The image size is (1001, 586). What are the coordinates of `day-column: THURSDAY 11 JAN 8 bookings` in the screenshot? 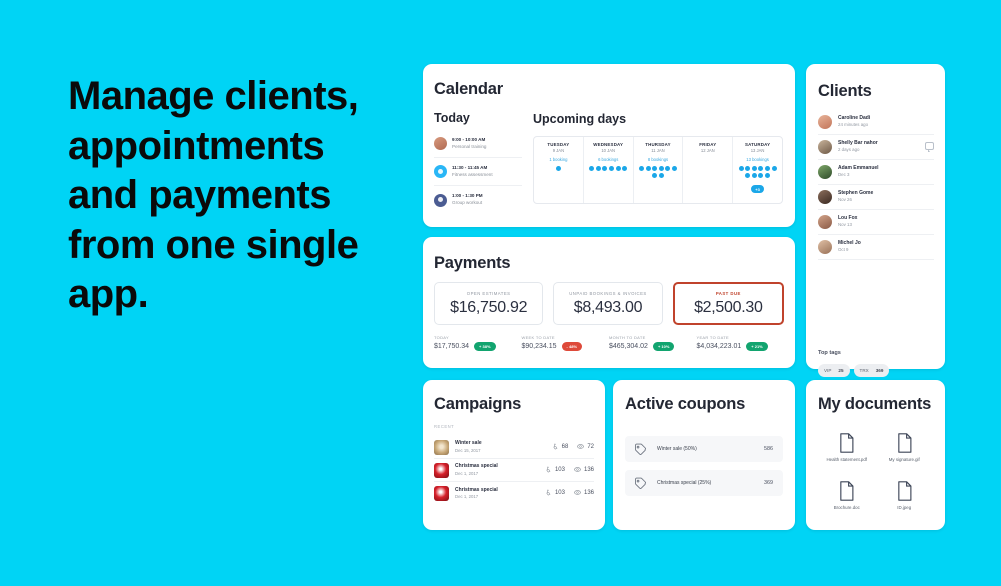 It's located at (659, 170).